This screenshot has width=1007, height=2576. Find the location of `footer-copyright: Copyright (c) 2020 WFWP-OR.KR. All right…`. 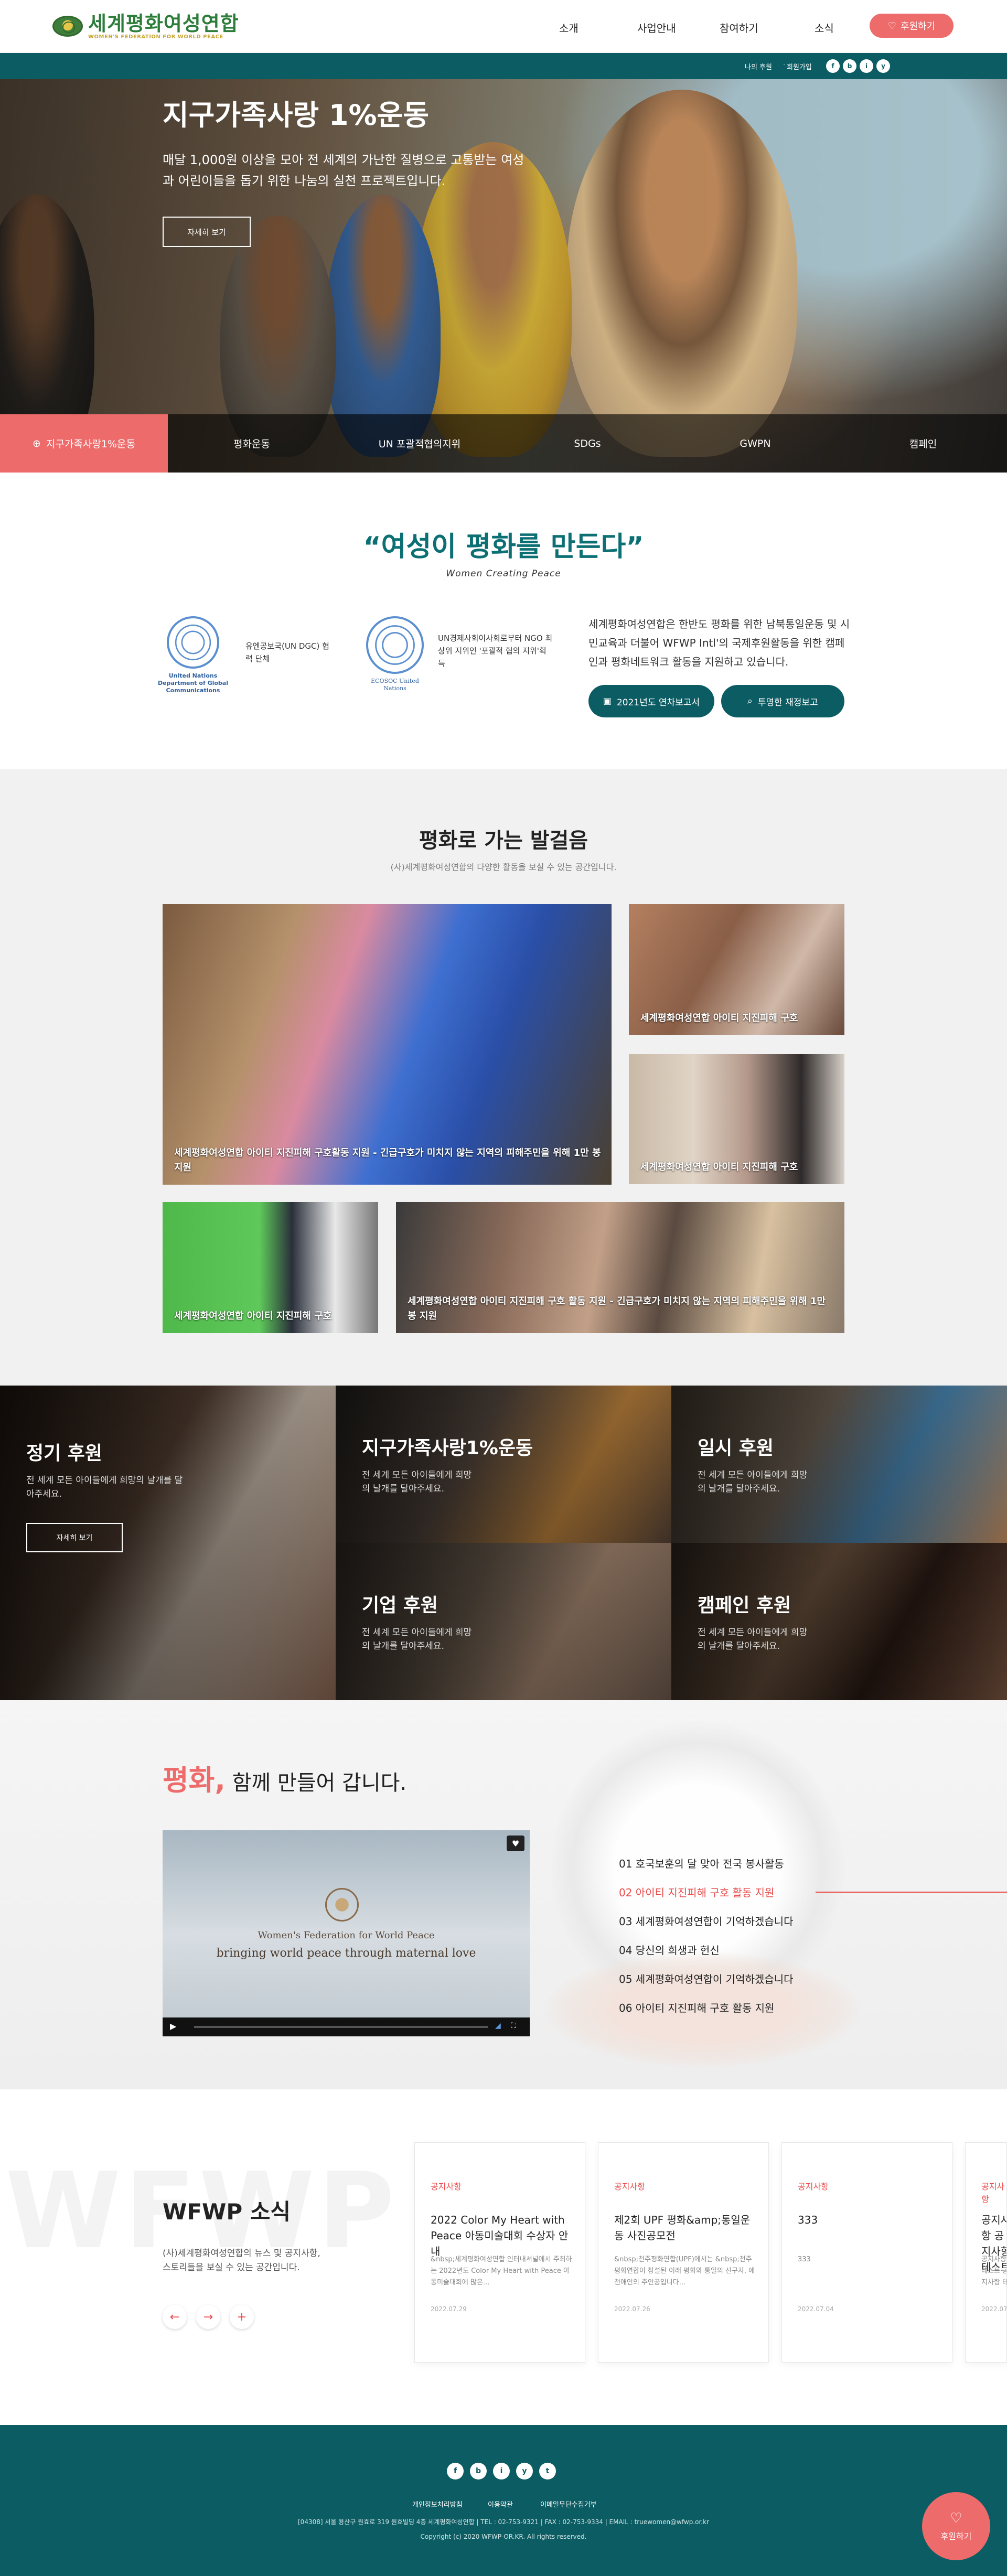

footer-copyright: Copyright (c) 2020 WFWP-OR.KR. All right… is located at coordinates (504, 2536).